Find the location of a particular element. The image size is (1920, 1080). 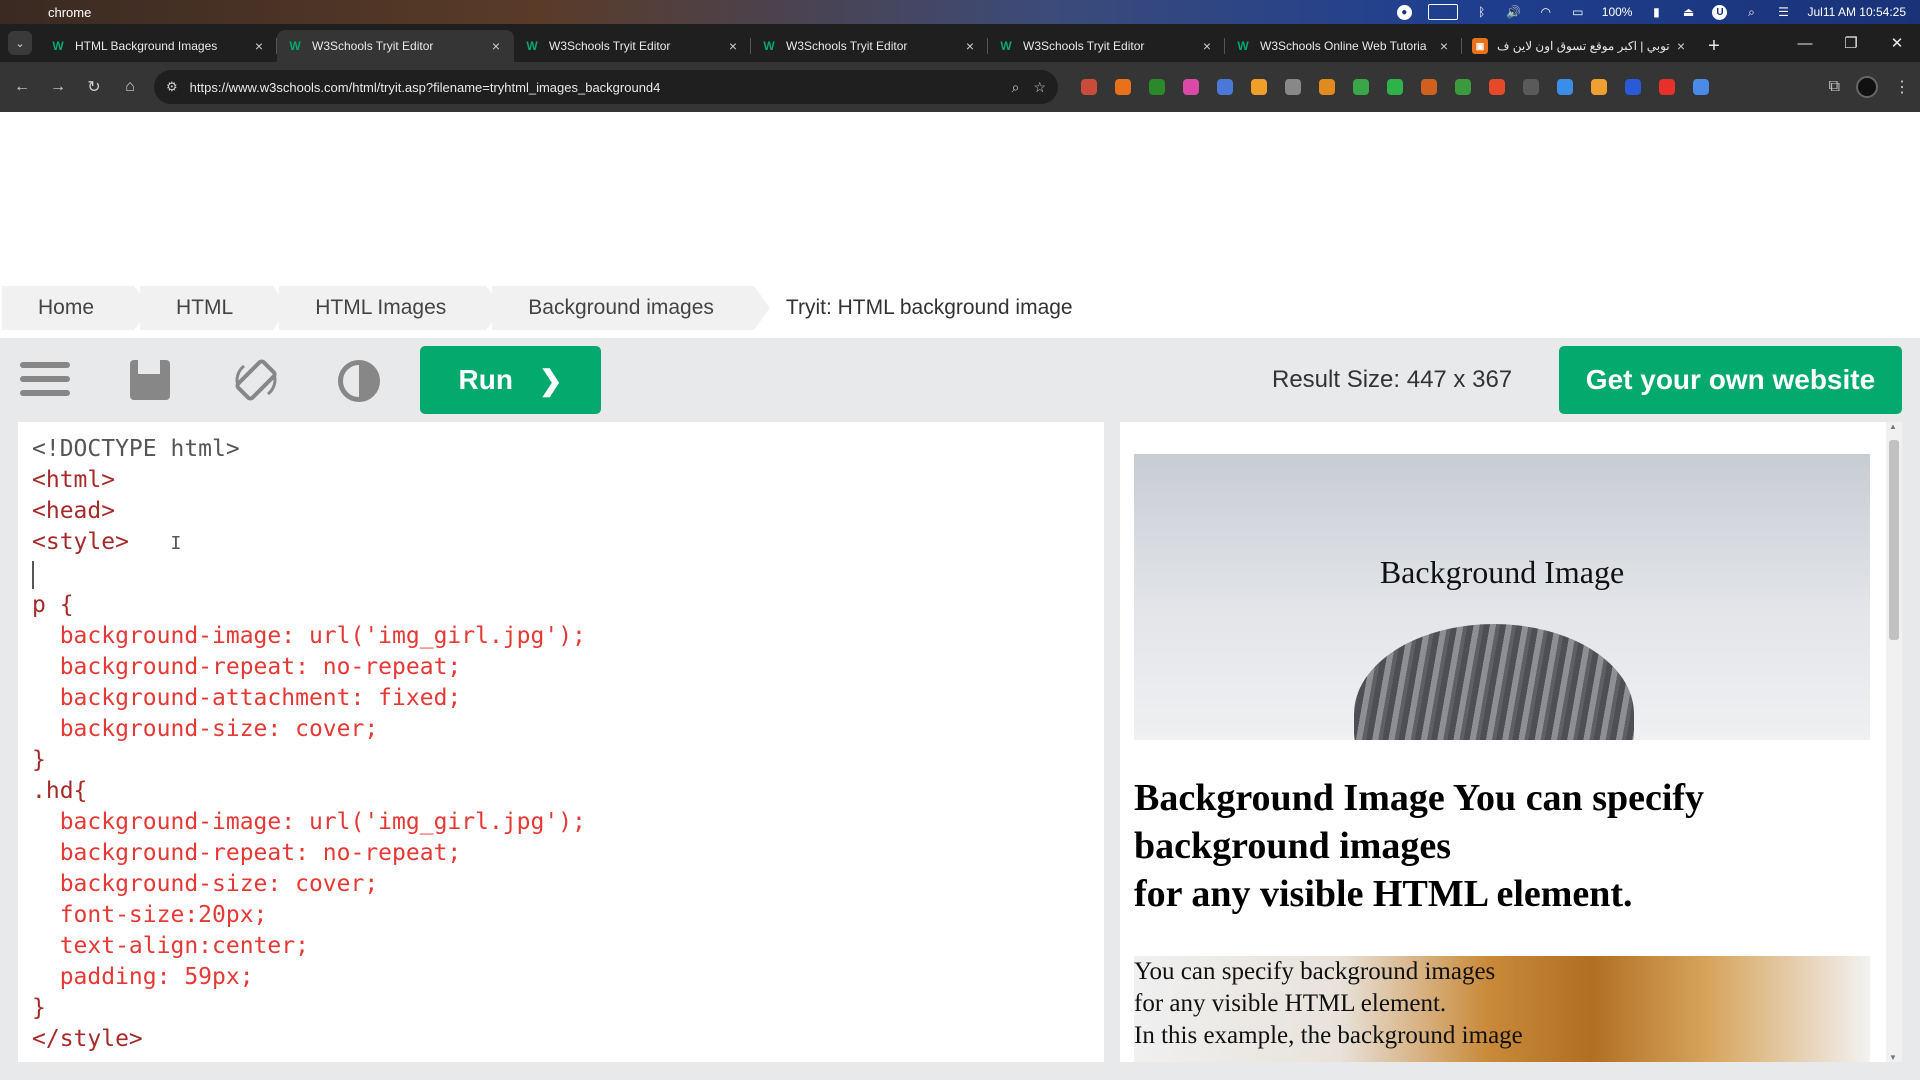

breadcrumb-background-images: Background images is located at coordinates (631, 308).